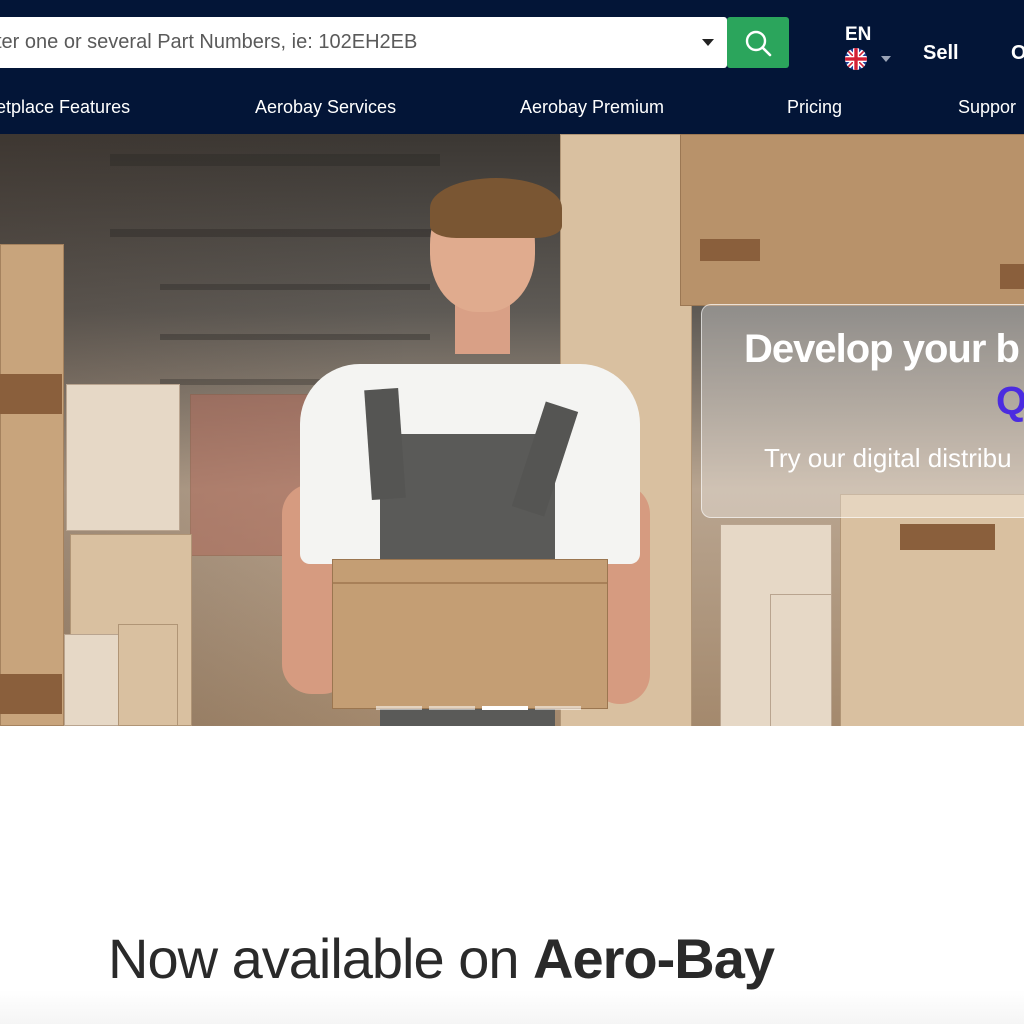  What do you see at coordinates (1010, 401) in the screenshot?
I see `promo-highlight: Q` at bounding box center [1010, 401].